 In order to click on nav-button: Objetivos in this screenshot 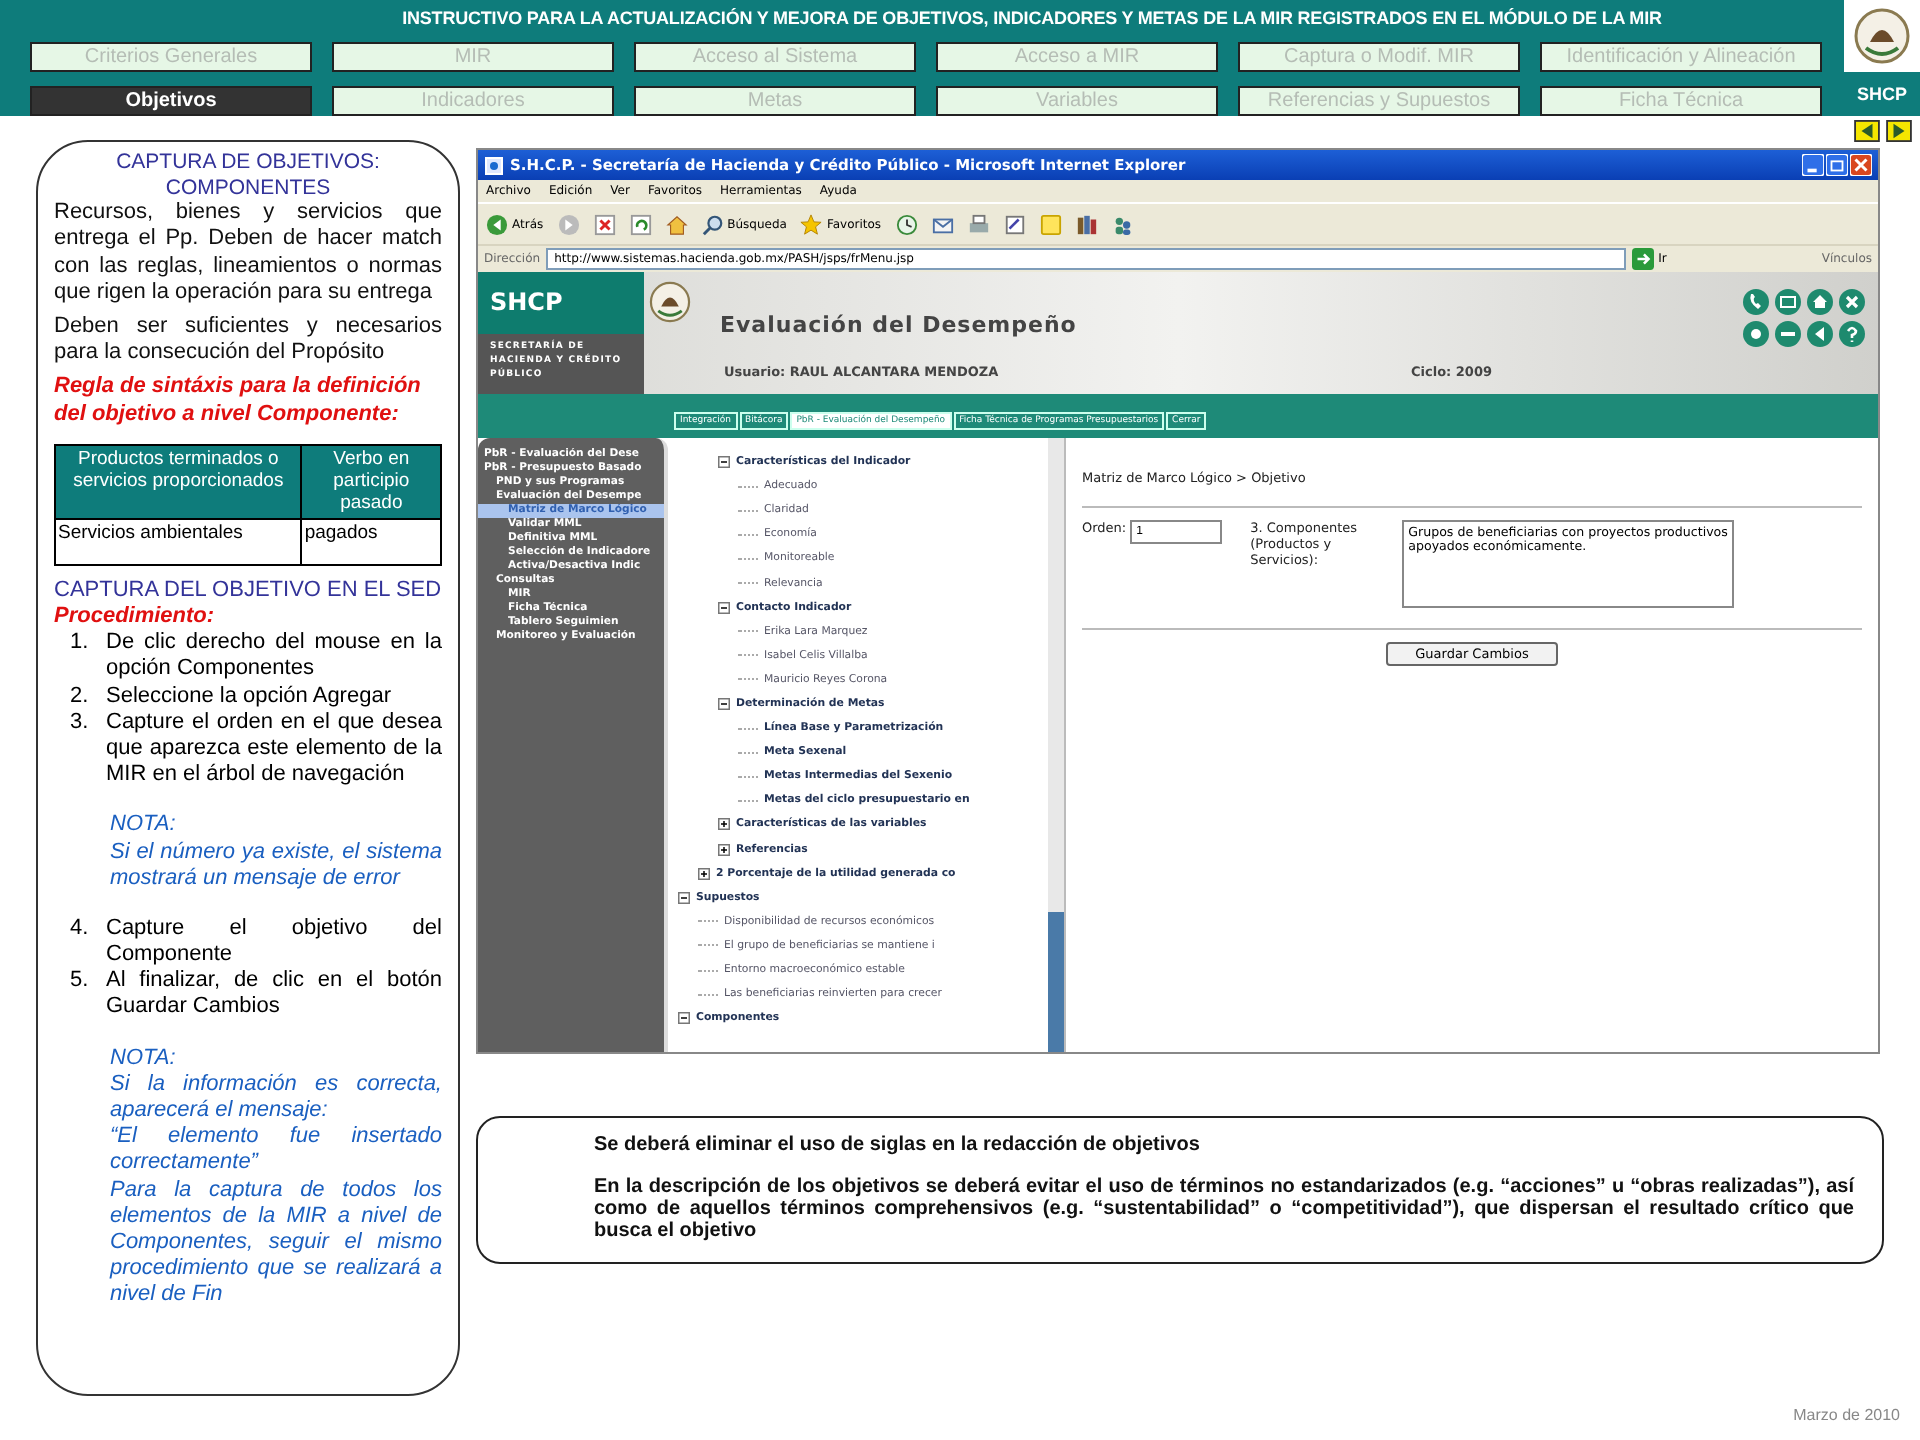, I will do `click(171, 101)`.